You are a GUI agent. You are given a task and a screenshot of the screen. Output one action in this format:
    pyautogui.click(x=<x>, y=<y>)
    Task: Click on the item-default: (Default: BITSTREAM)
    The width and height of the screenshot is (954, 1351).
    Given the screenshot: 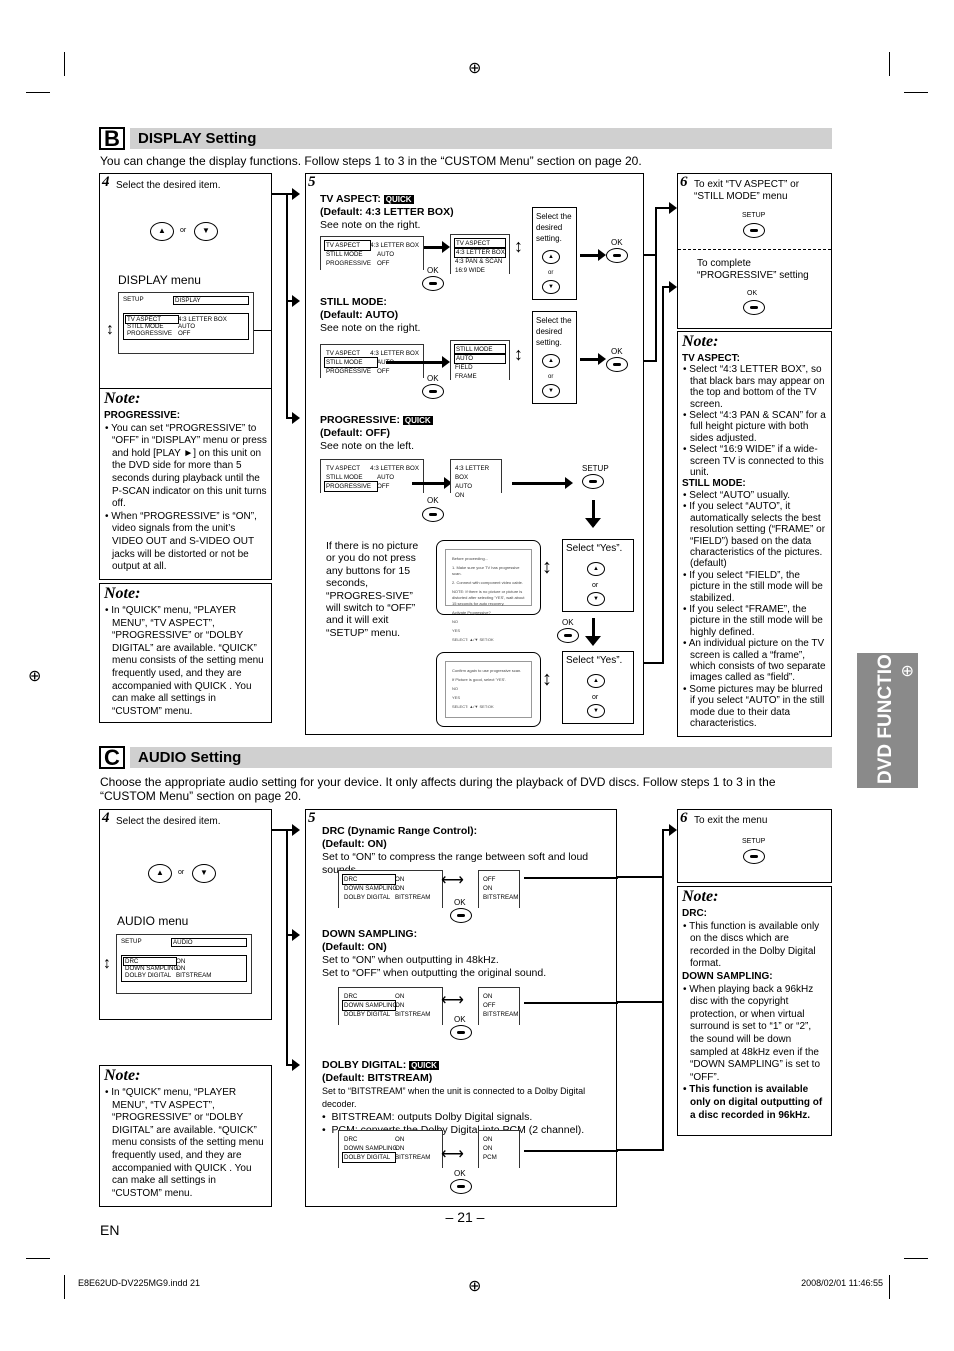 What is the action you would take?
    pyautogui.click(x=377, y=1078)
    